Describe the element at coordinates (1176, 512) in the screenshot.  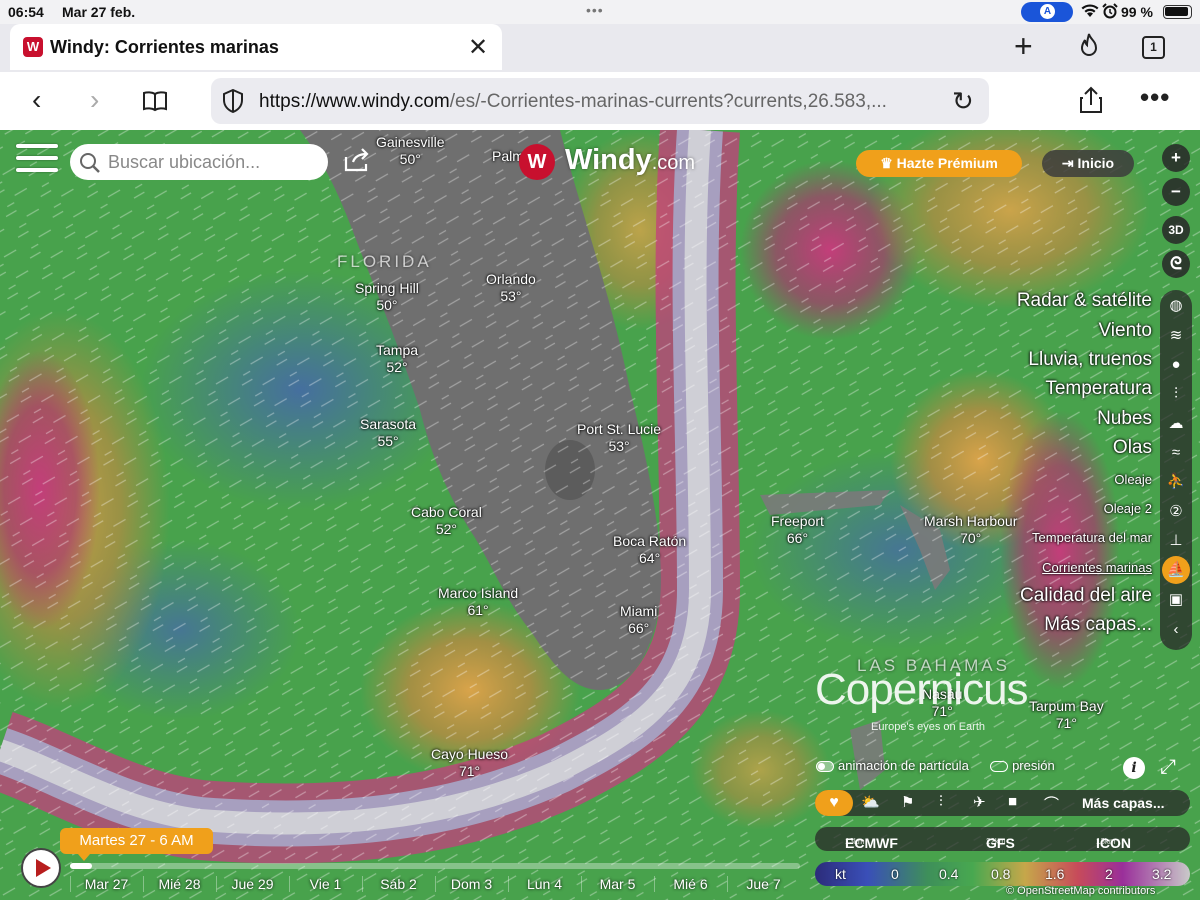
I see `swell-2-icon: ②` at that location.